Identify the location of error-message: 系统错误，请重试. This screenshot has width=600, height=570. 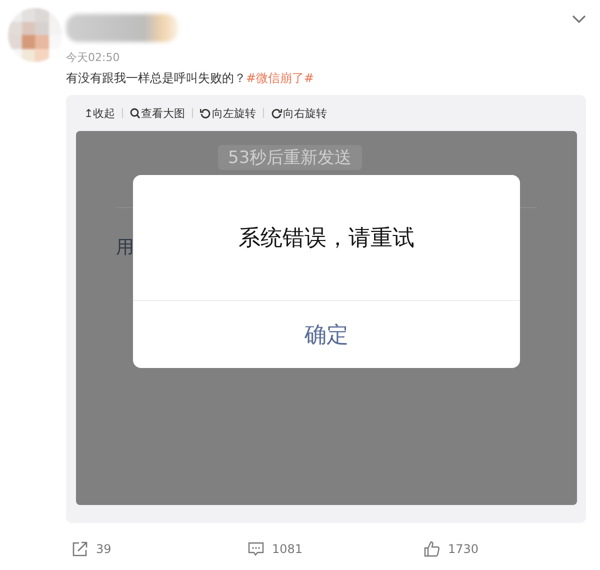
(326, 238).